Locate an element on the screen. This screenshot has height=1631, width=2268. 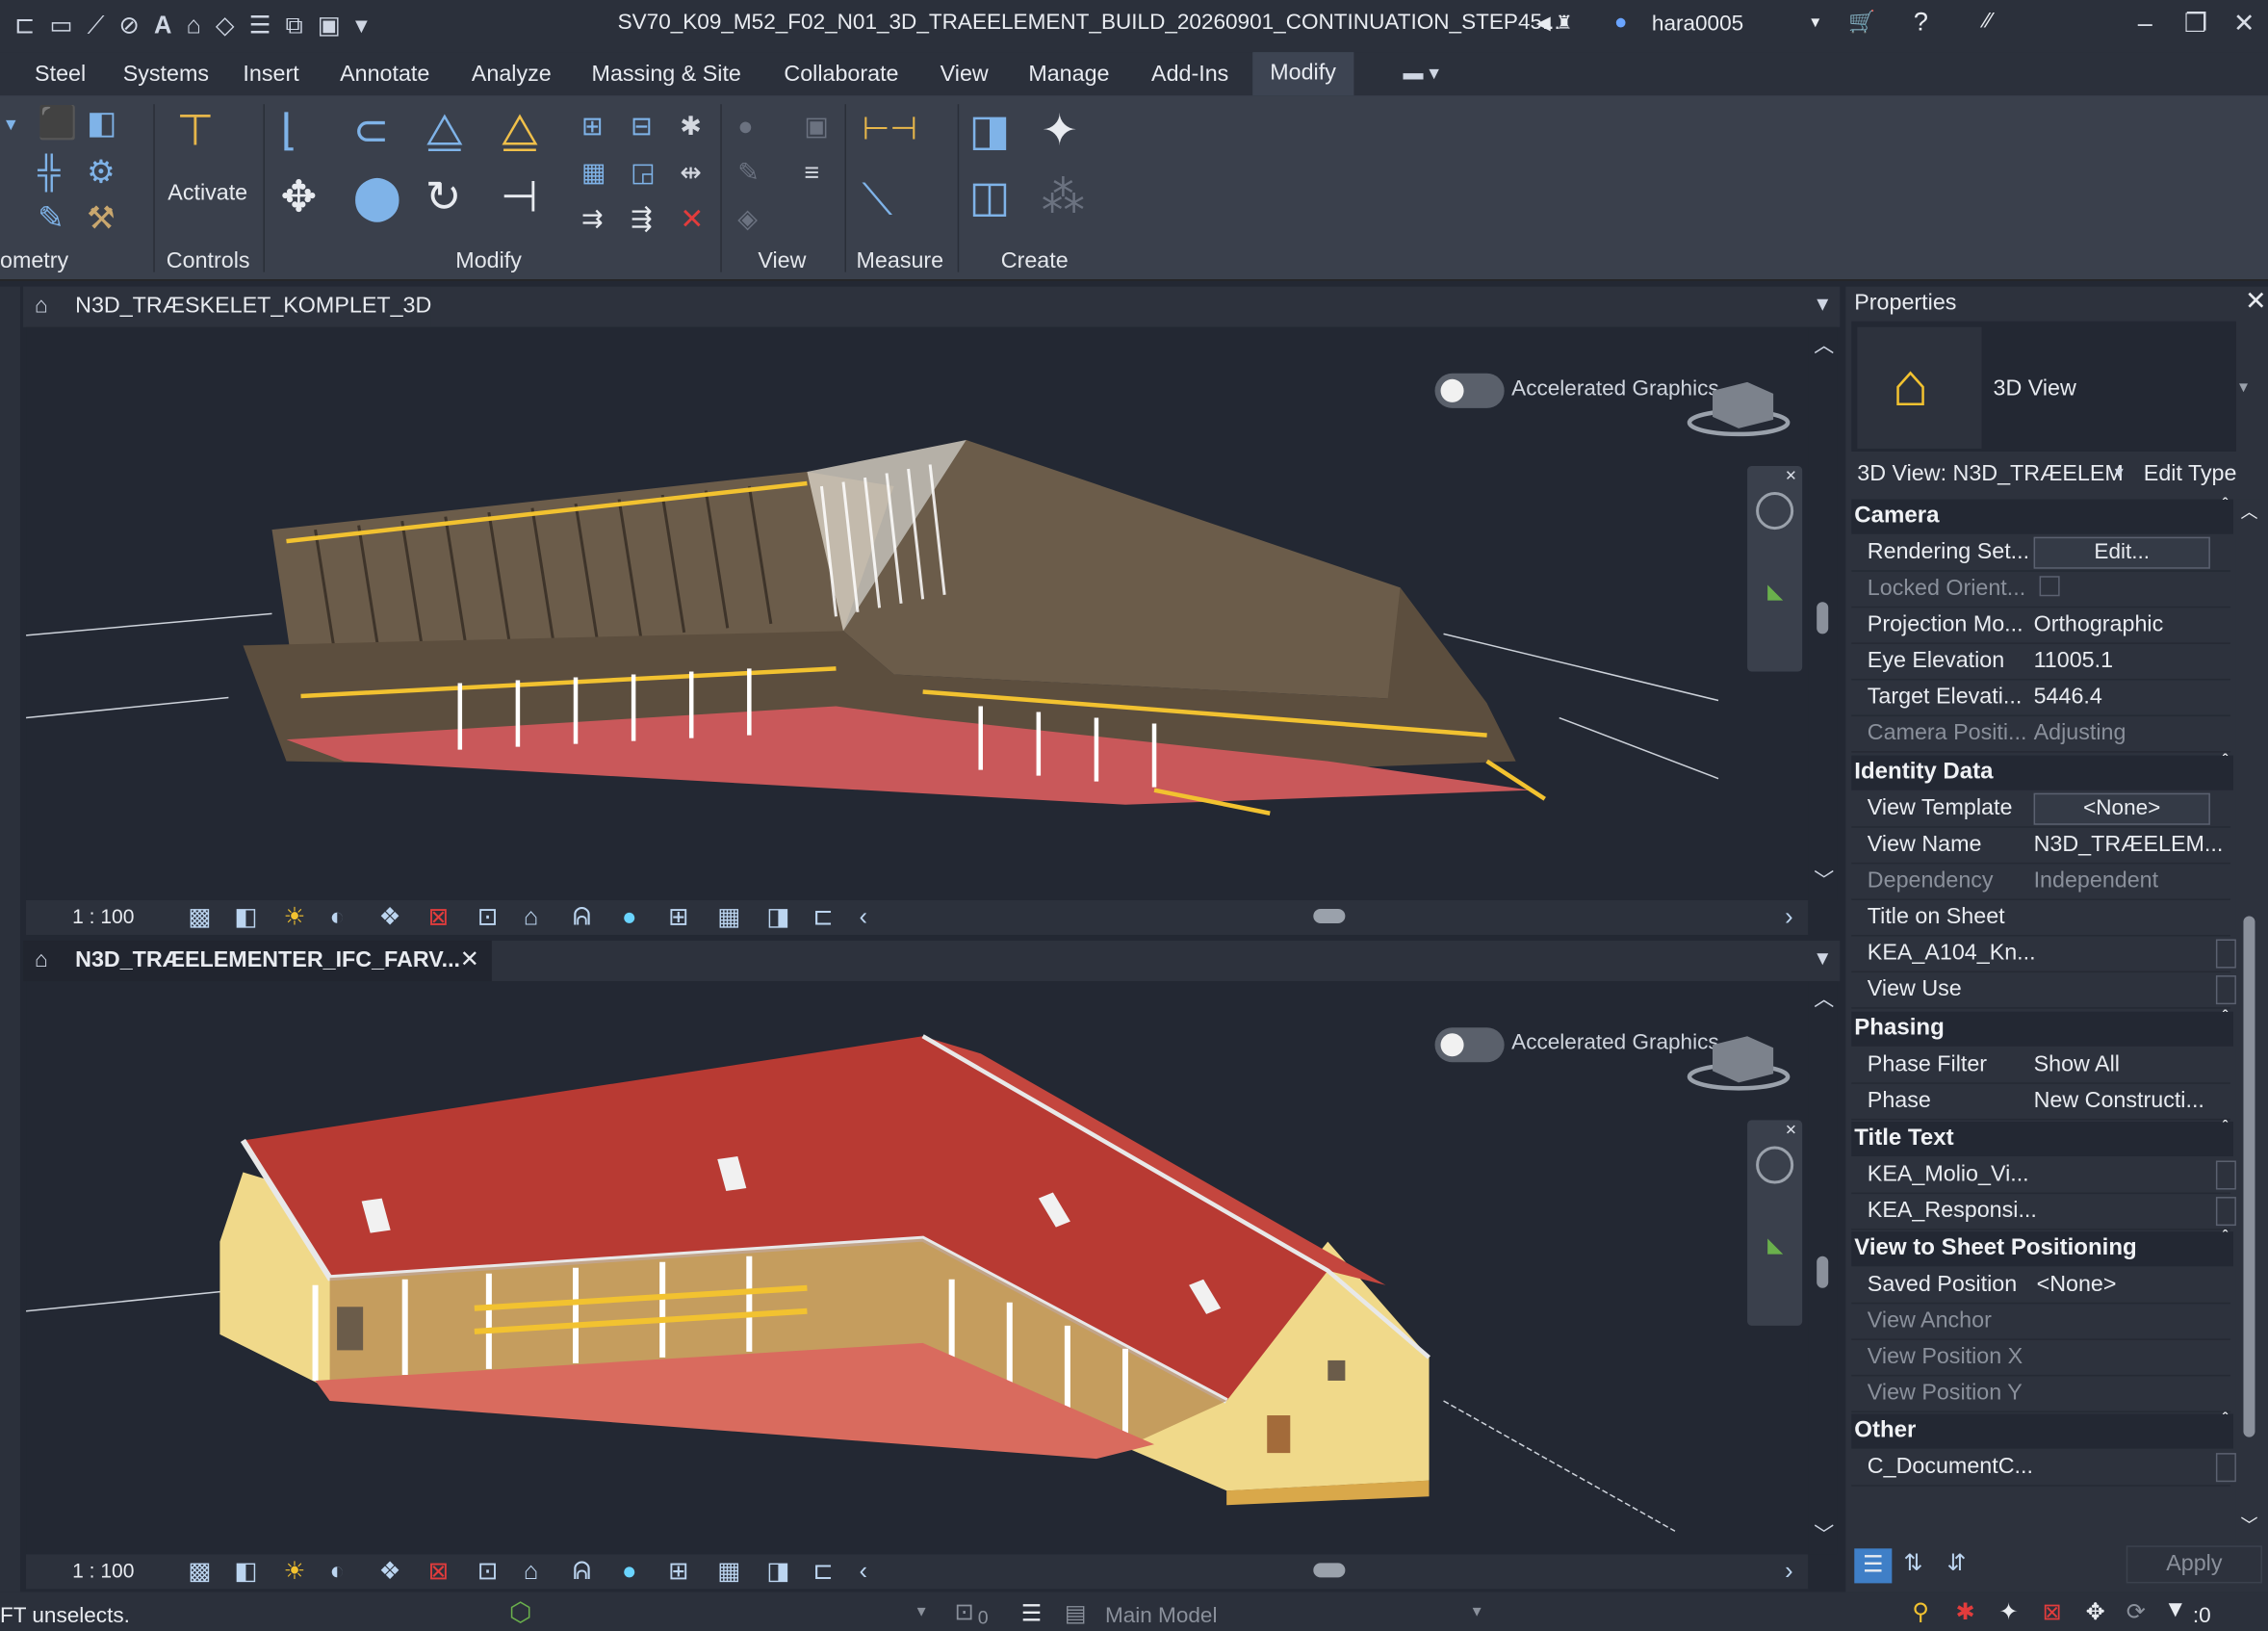
section-other: Other ˆ is located at coordinates (2042, 1430).